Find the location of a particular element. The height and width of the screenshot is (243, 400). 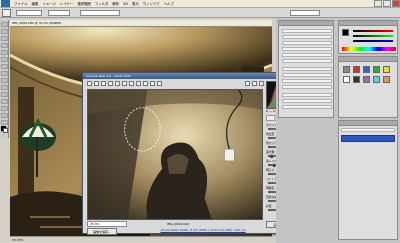

straighten-tool-icon is located at coordinates (131, 83).